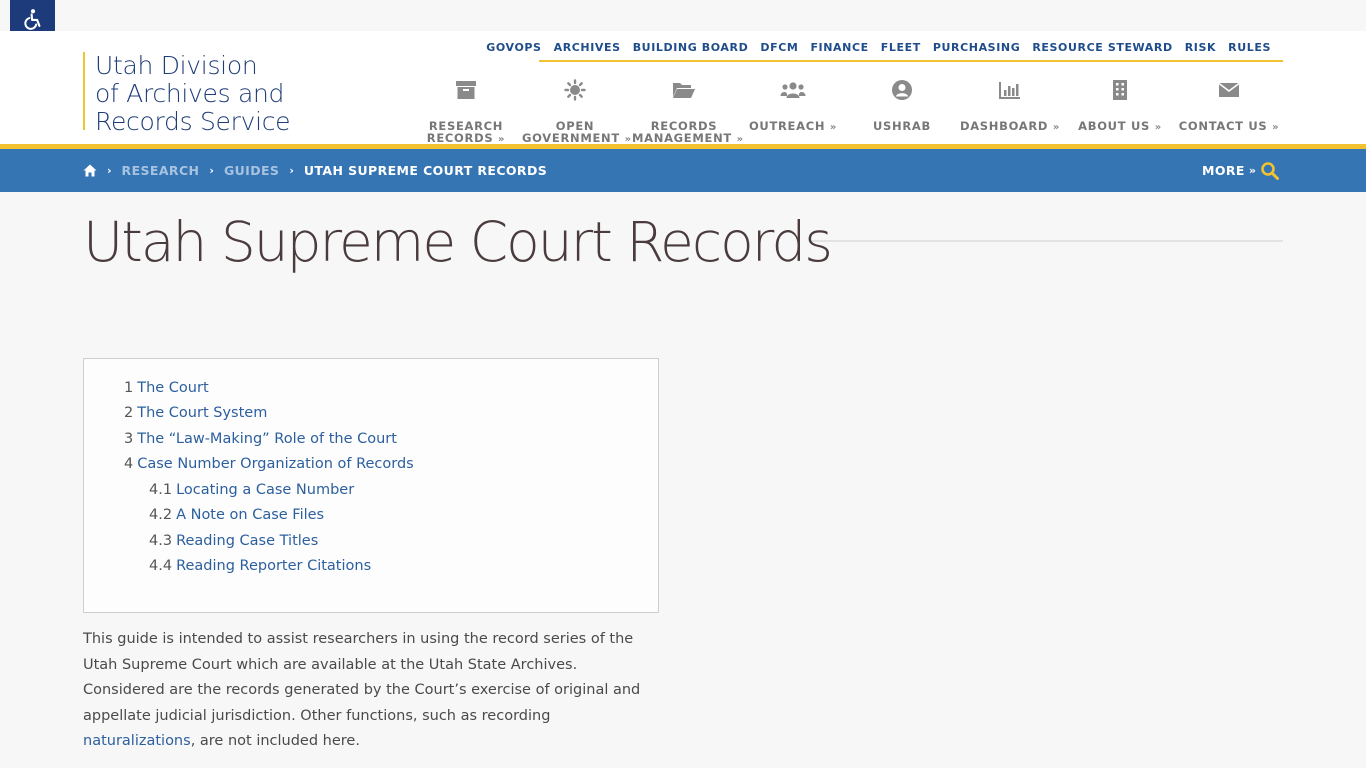 The image size is (1366, 768). Describe the element at coordinates (31, 19) in the screenshot. I see `wheelchair-icon` at that location.